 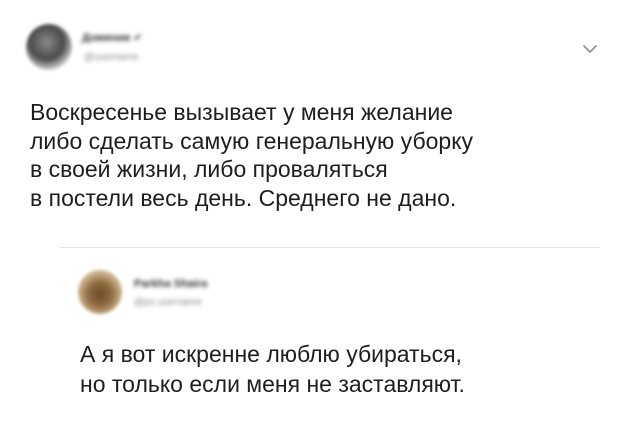 I want to click on divider, so click(x=330, y=247).